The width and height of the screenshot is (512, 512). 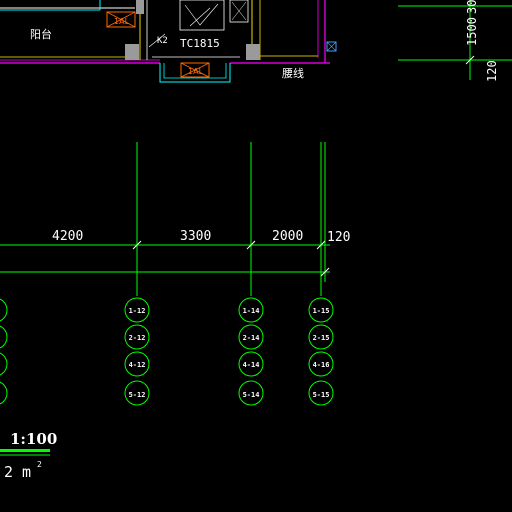 I want to click on dim-4200: 4200, so click(x=67, y=236).